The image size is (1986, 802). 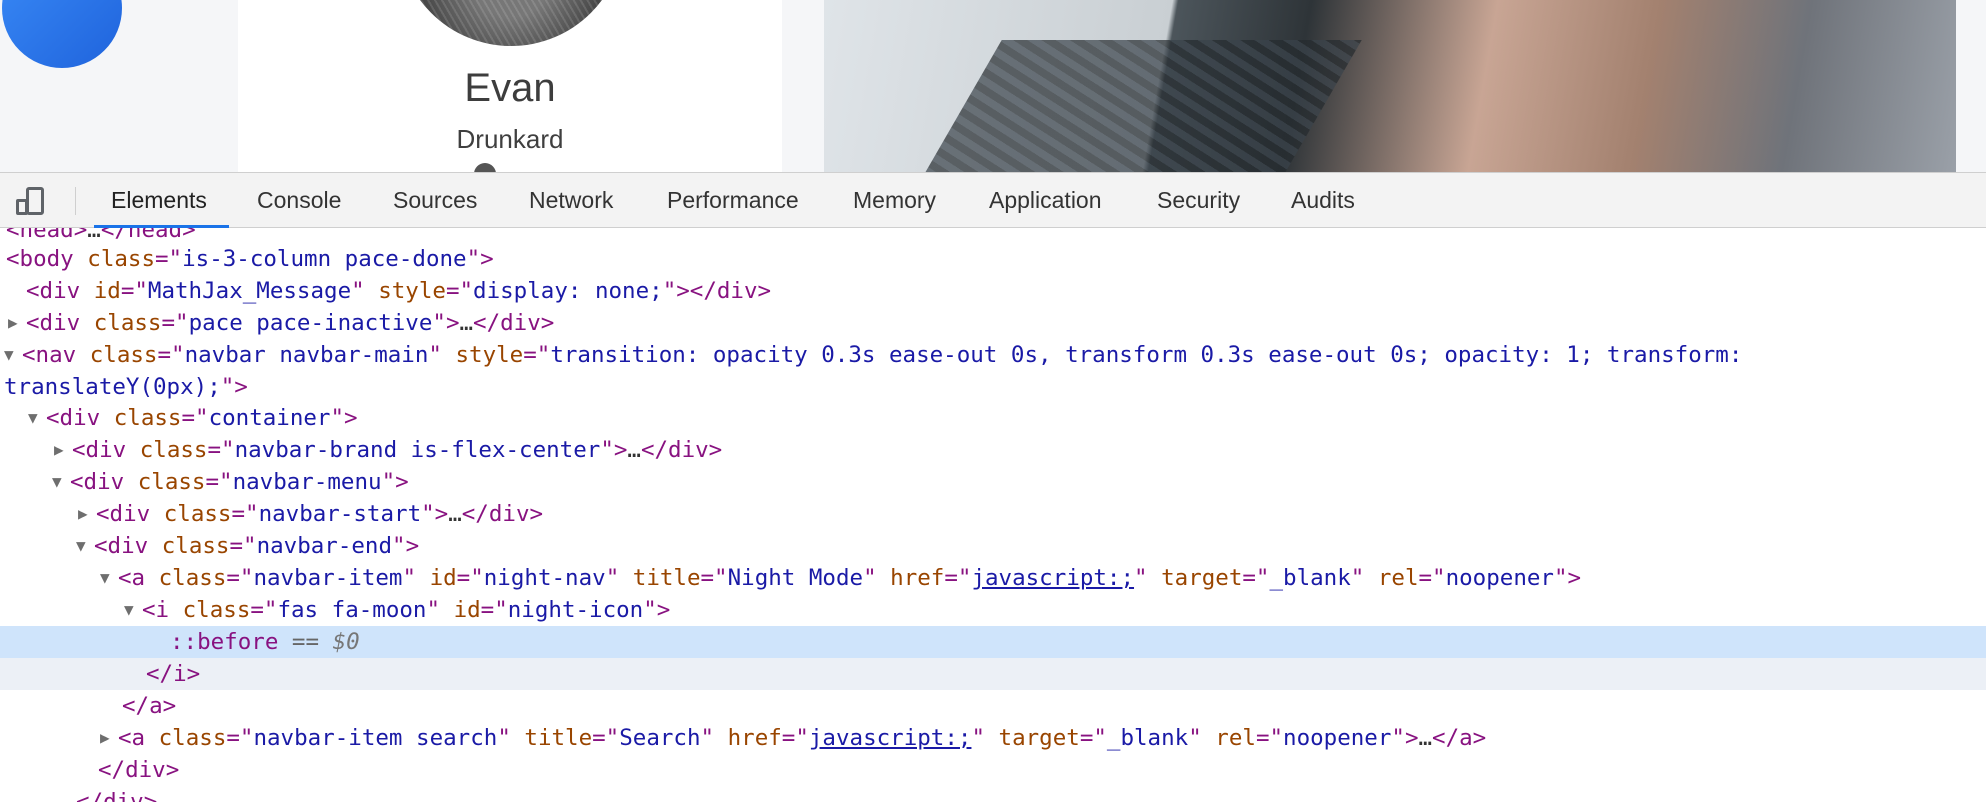 What do you see at coordinates (62, 34) in the screenshot?
I see `chat-button` at bounding box center [62, 34].